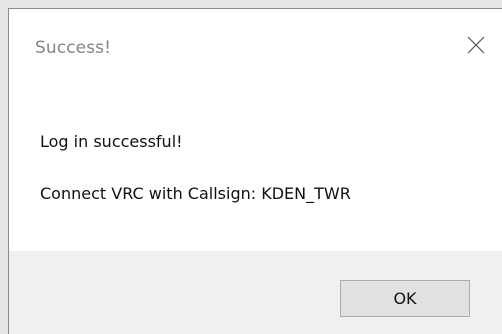  I want to click on success-message: Log in successful!, so click(111, 141).